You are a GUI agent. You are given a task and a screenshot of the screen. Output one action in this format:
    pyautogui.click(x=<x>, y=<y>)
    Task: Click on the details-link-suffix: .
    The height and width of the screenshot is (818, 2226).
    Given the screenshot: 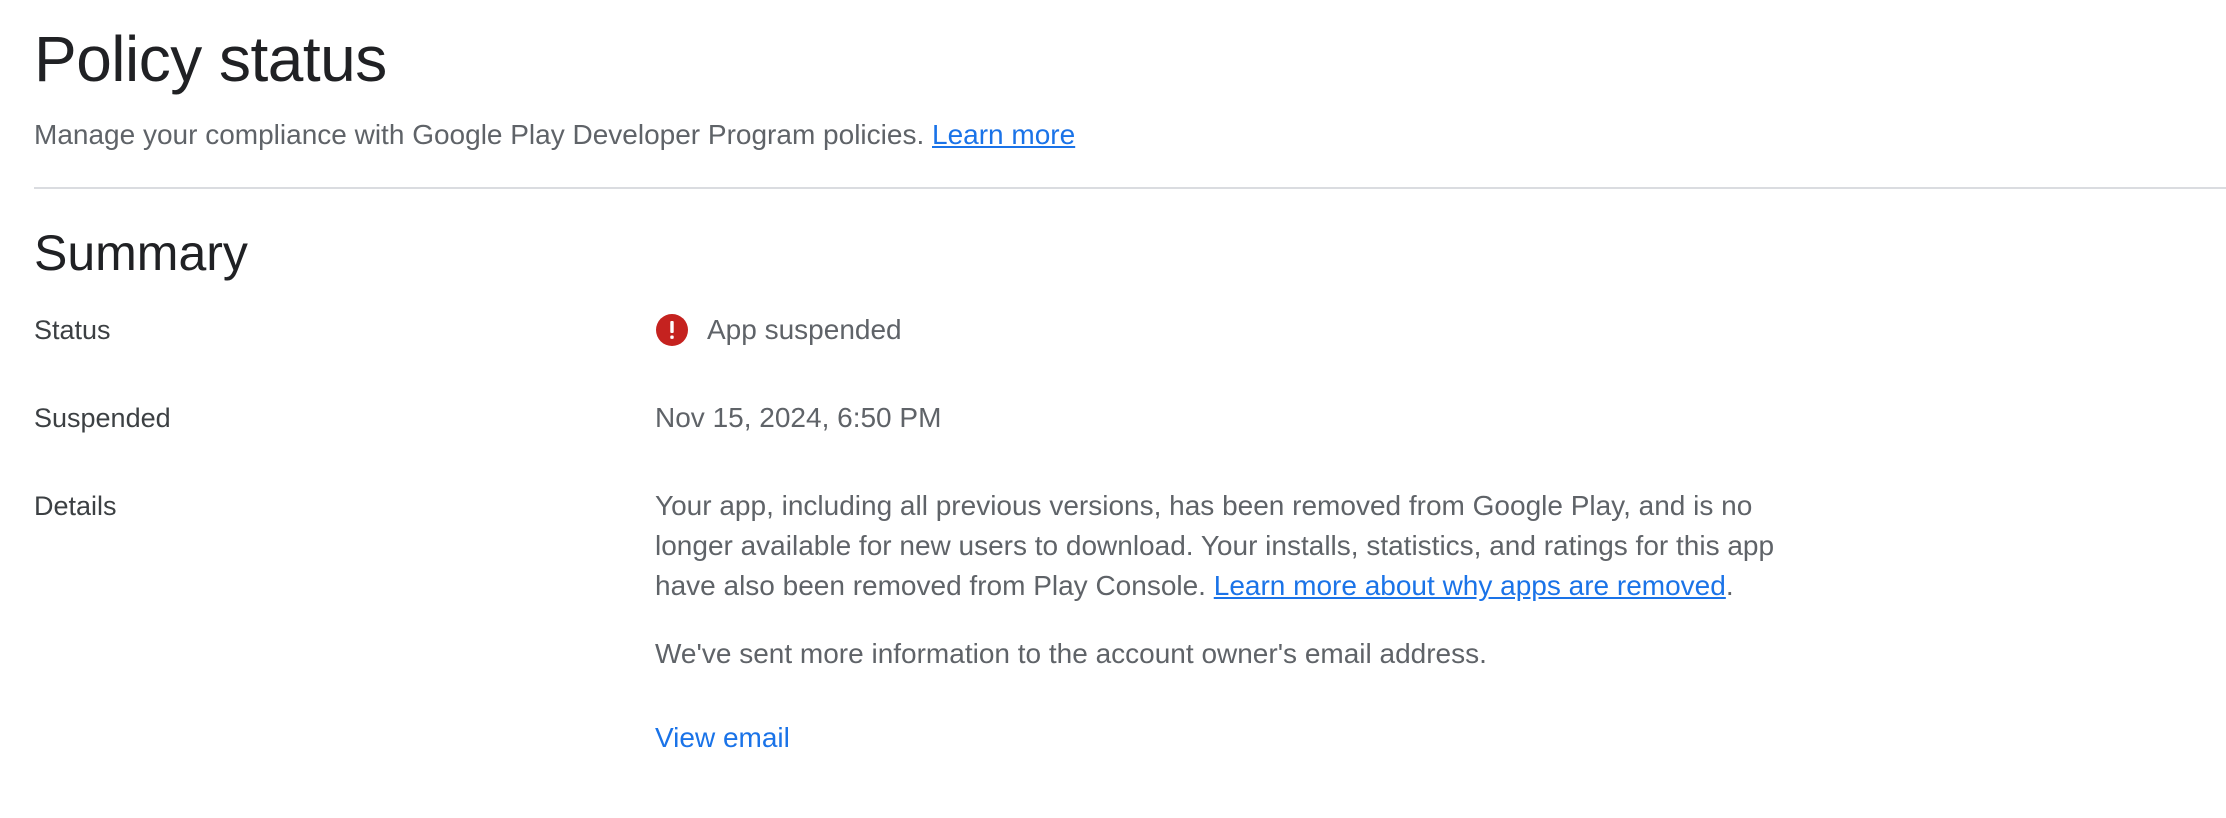 What is the action you would take?
    pyautogui.click(x=1729, y=585)
    